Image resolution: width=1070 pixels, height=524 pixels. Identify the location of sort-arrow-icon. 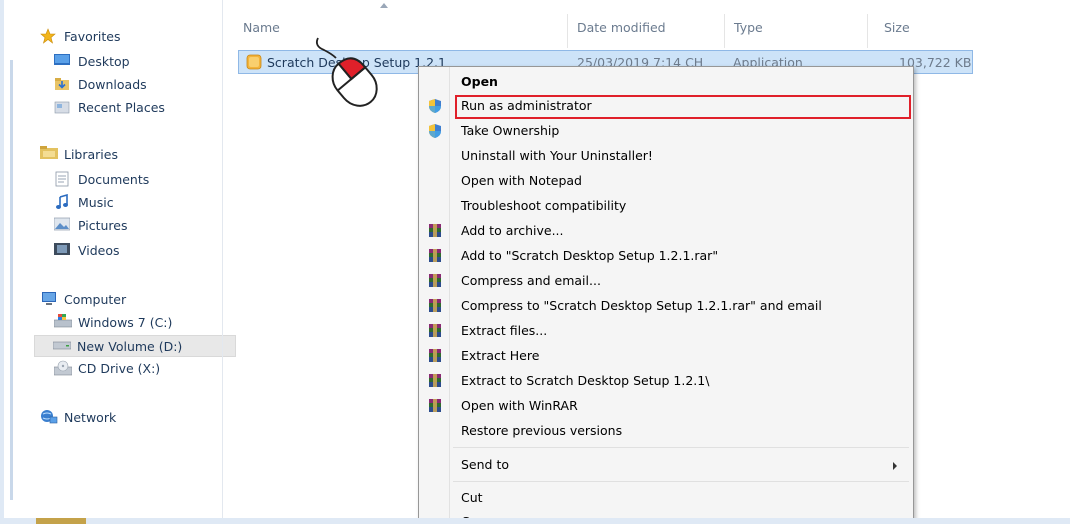
(384, 5).